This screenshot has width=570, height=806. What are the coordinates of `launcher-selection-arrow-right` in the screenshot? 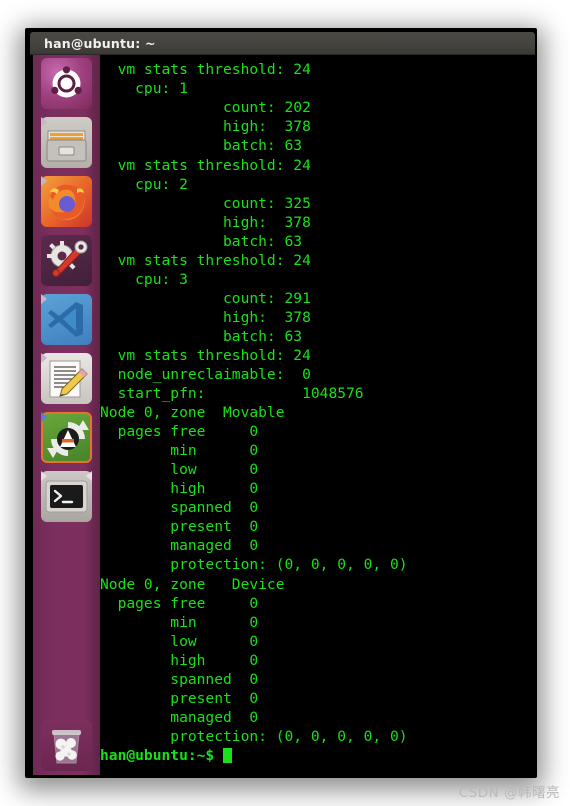 It's located at (89, 476).